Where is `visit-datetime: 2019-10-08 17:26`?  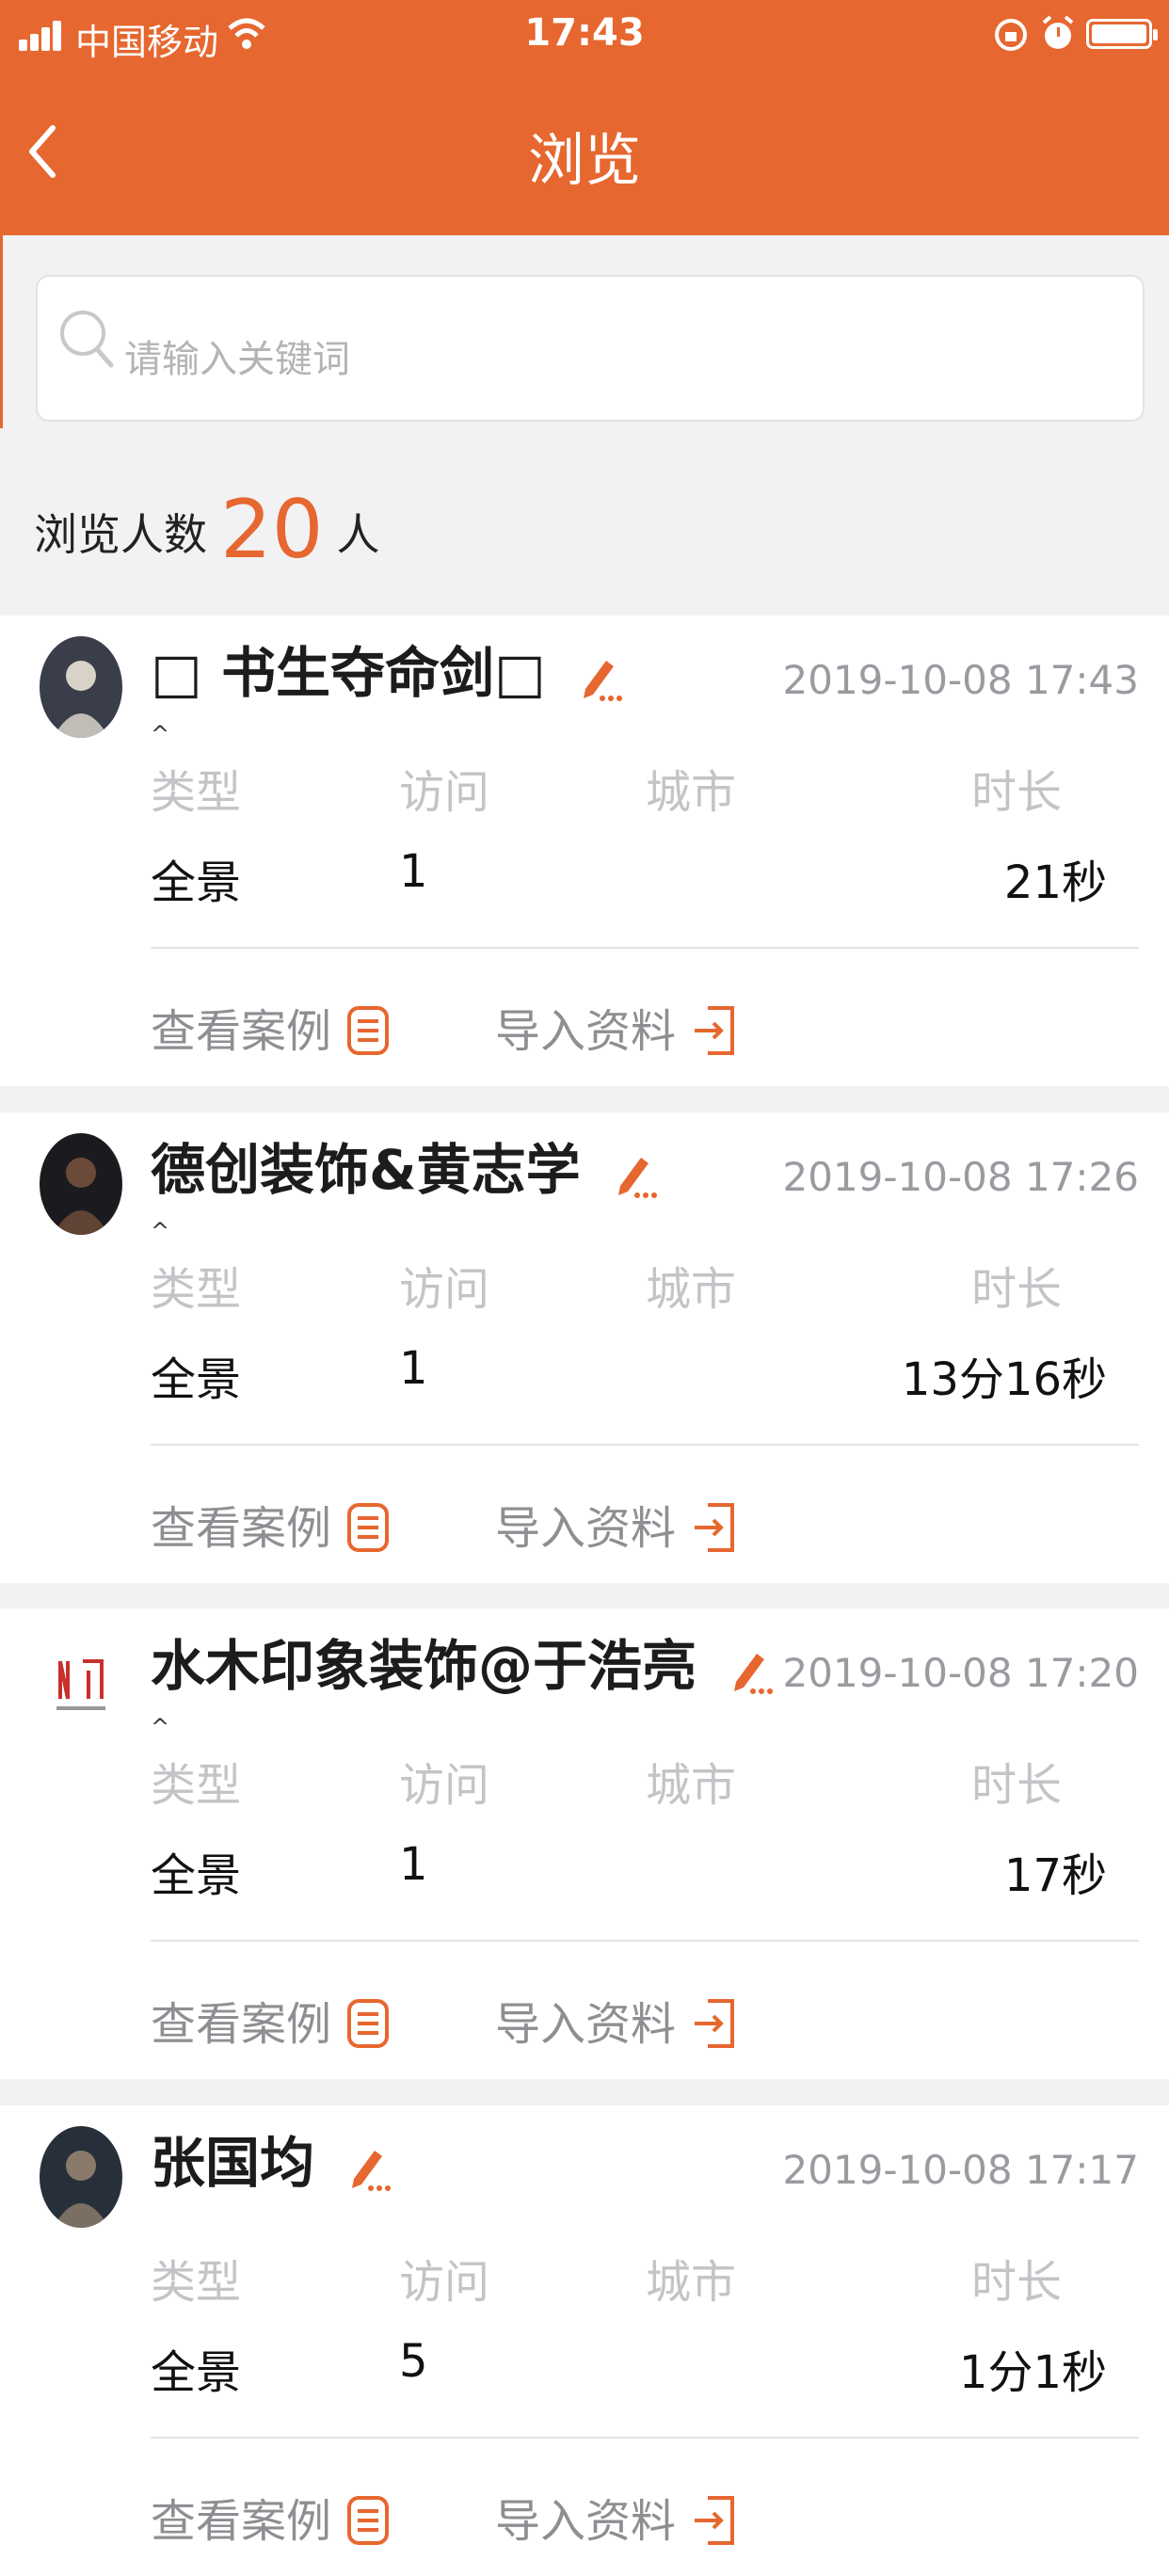 visit-datetime: 2019-10-08 17:26 is located at coordinates (960, 1177).